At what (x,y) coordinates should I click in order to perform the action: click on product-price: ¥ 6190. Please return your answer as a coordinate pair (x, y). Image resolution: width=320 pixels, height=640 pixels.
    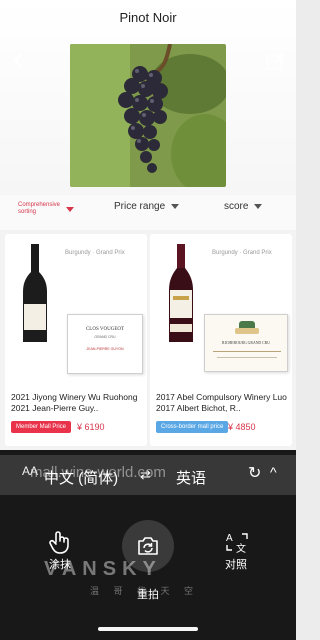
    Looking at the image, I should click on (91, 427).